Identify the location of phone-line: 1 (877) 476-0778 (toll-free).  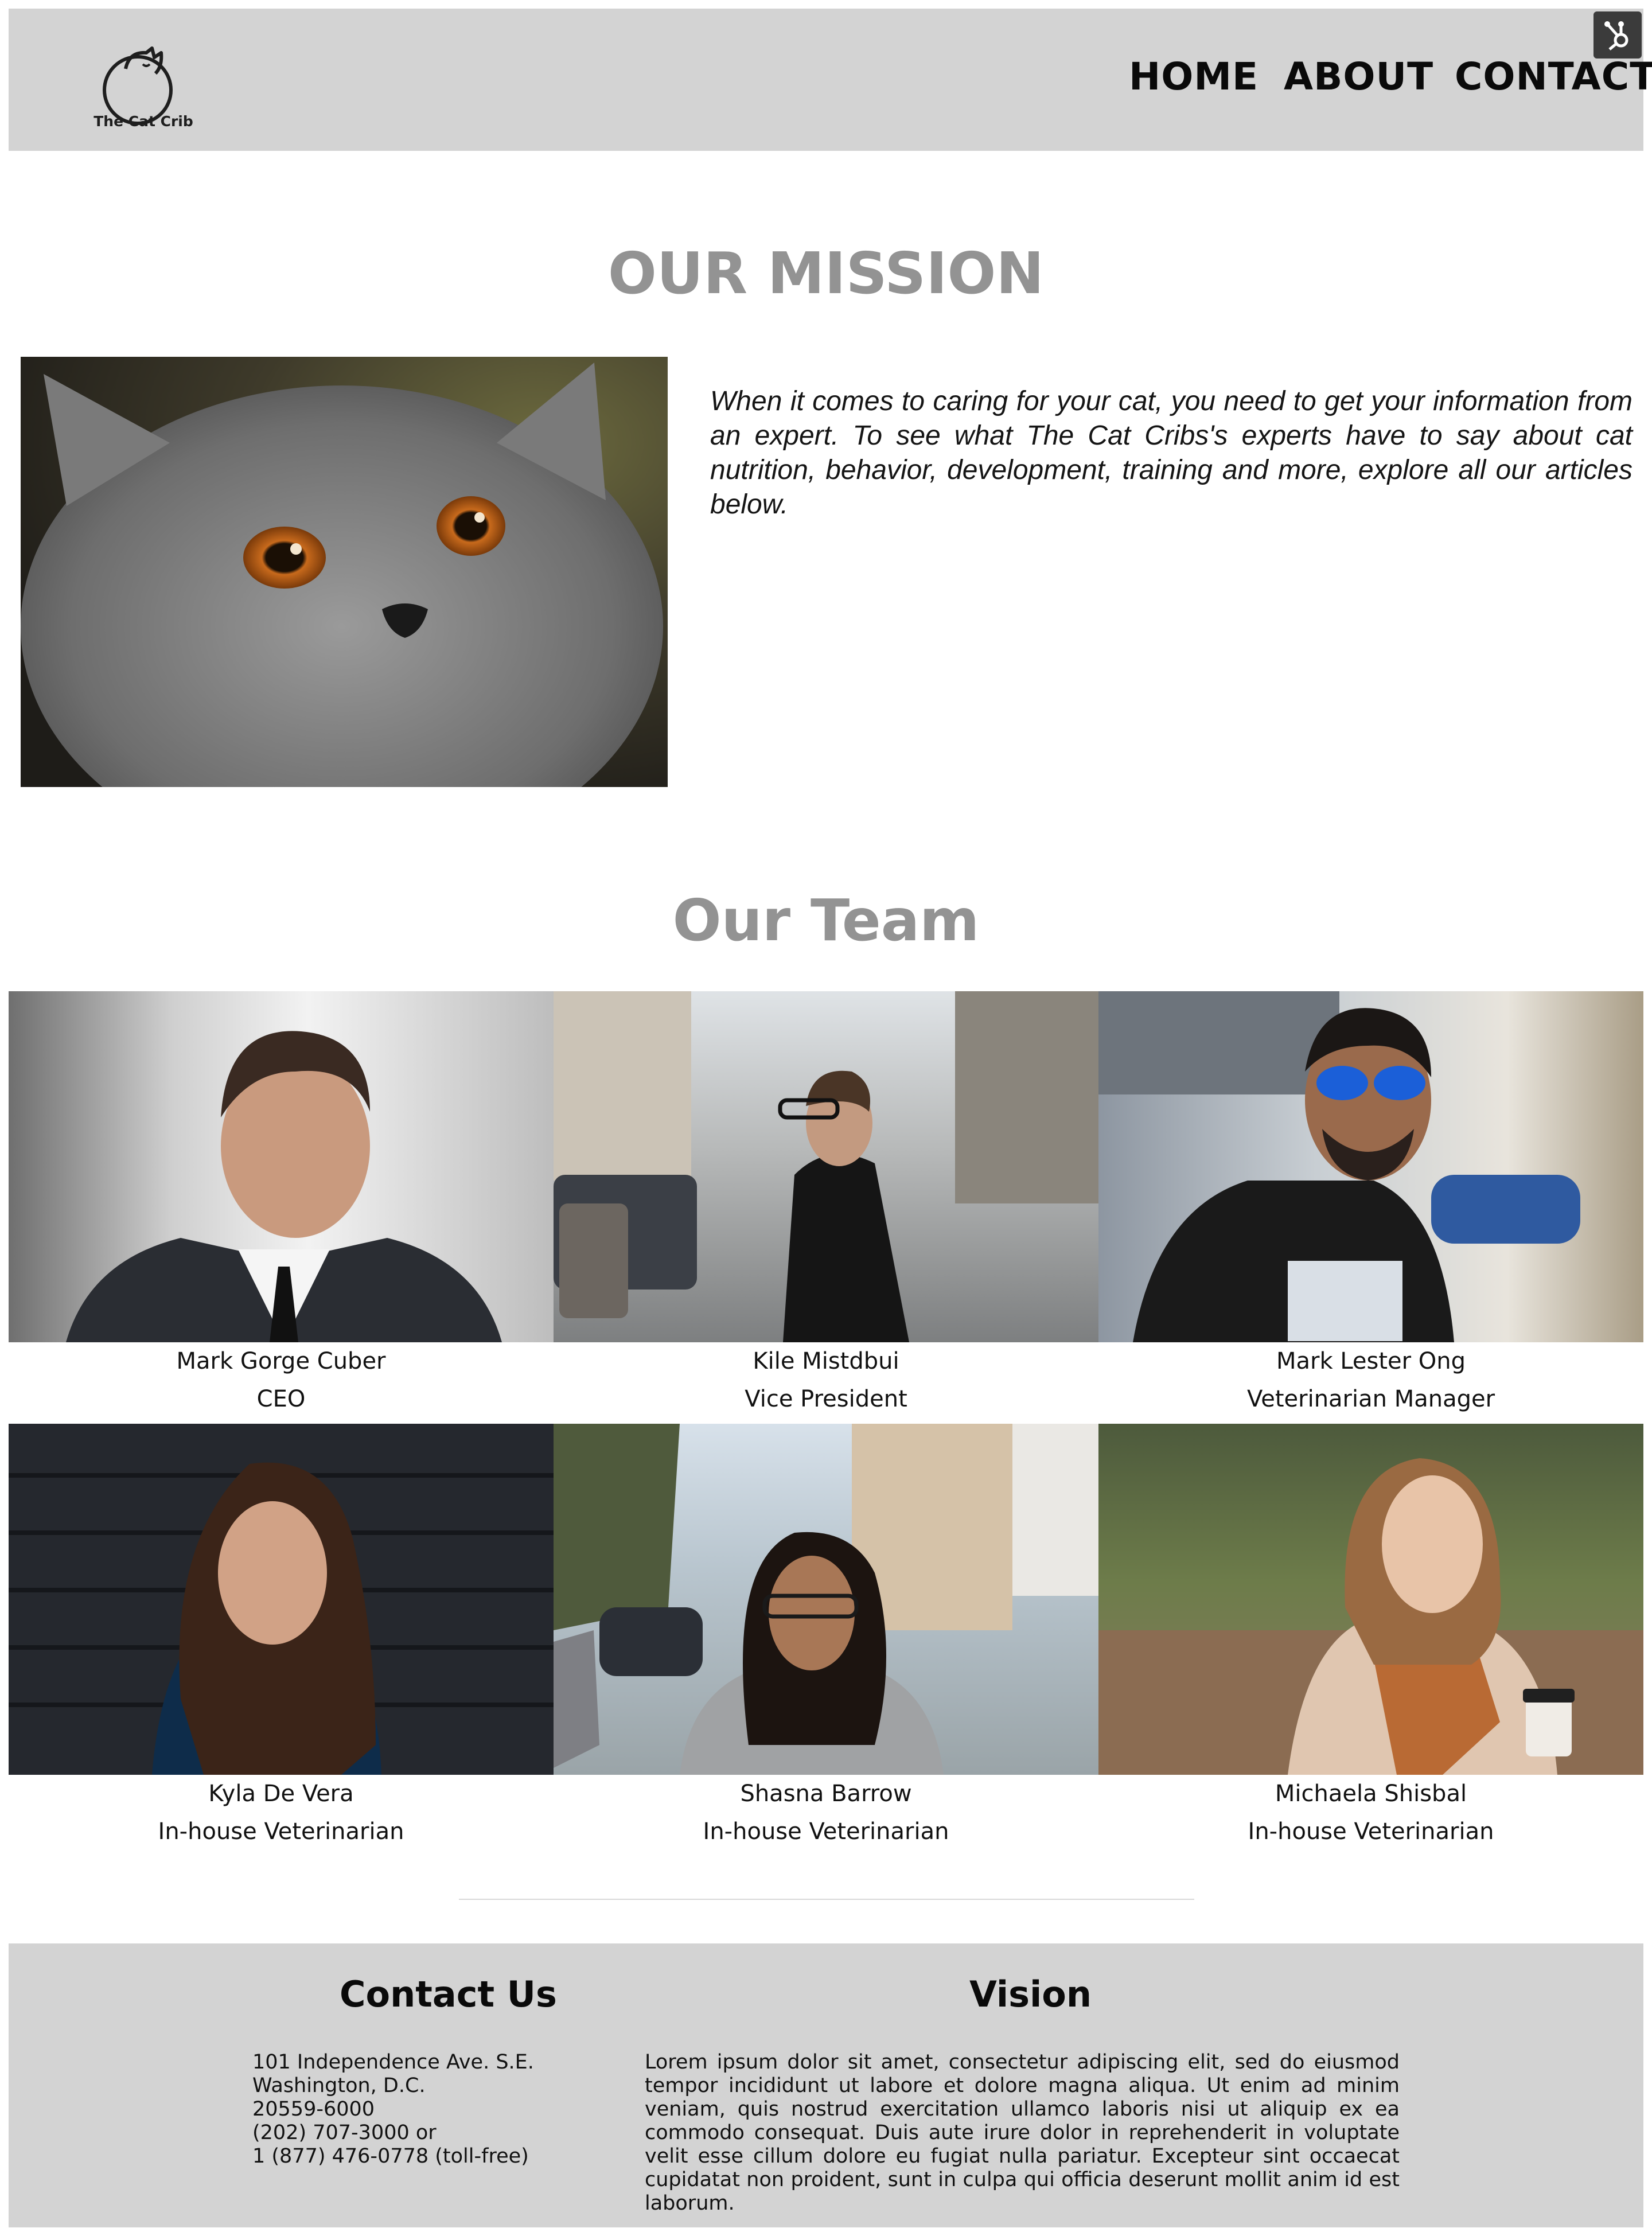
(390, 2156).